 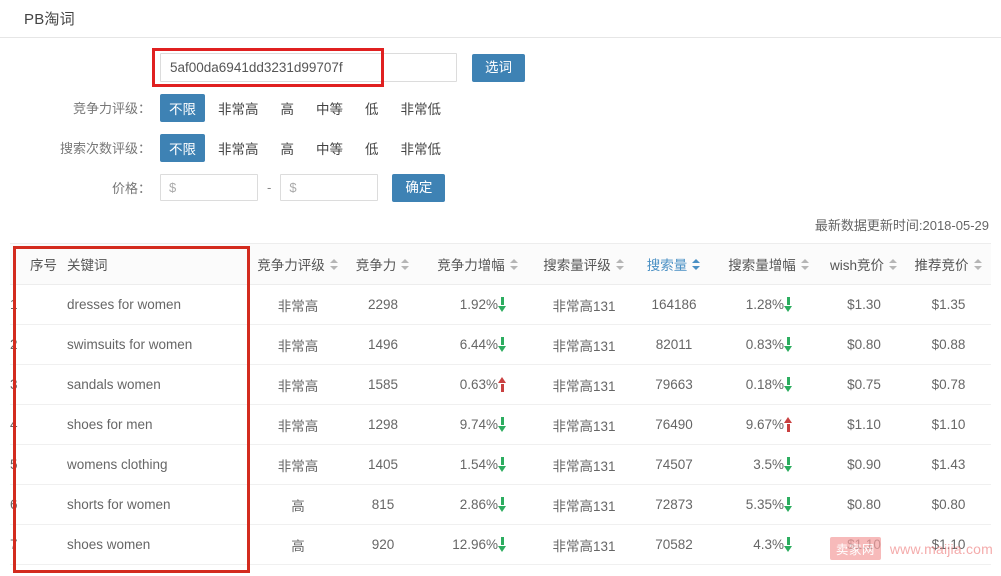 What do you see at coordinates (308, 67) in the screenshot?
I see `keyword-input` at bounding box center [308, 67].